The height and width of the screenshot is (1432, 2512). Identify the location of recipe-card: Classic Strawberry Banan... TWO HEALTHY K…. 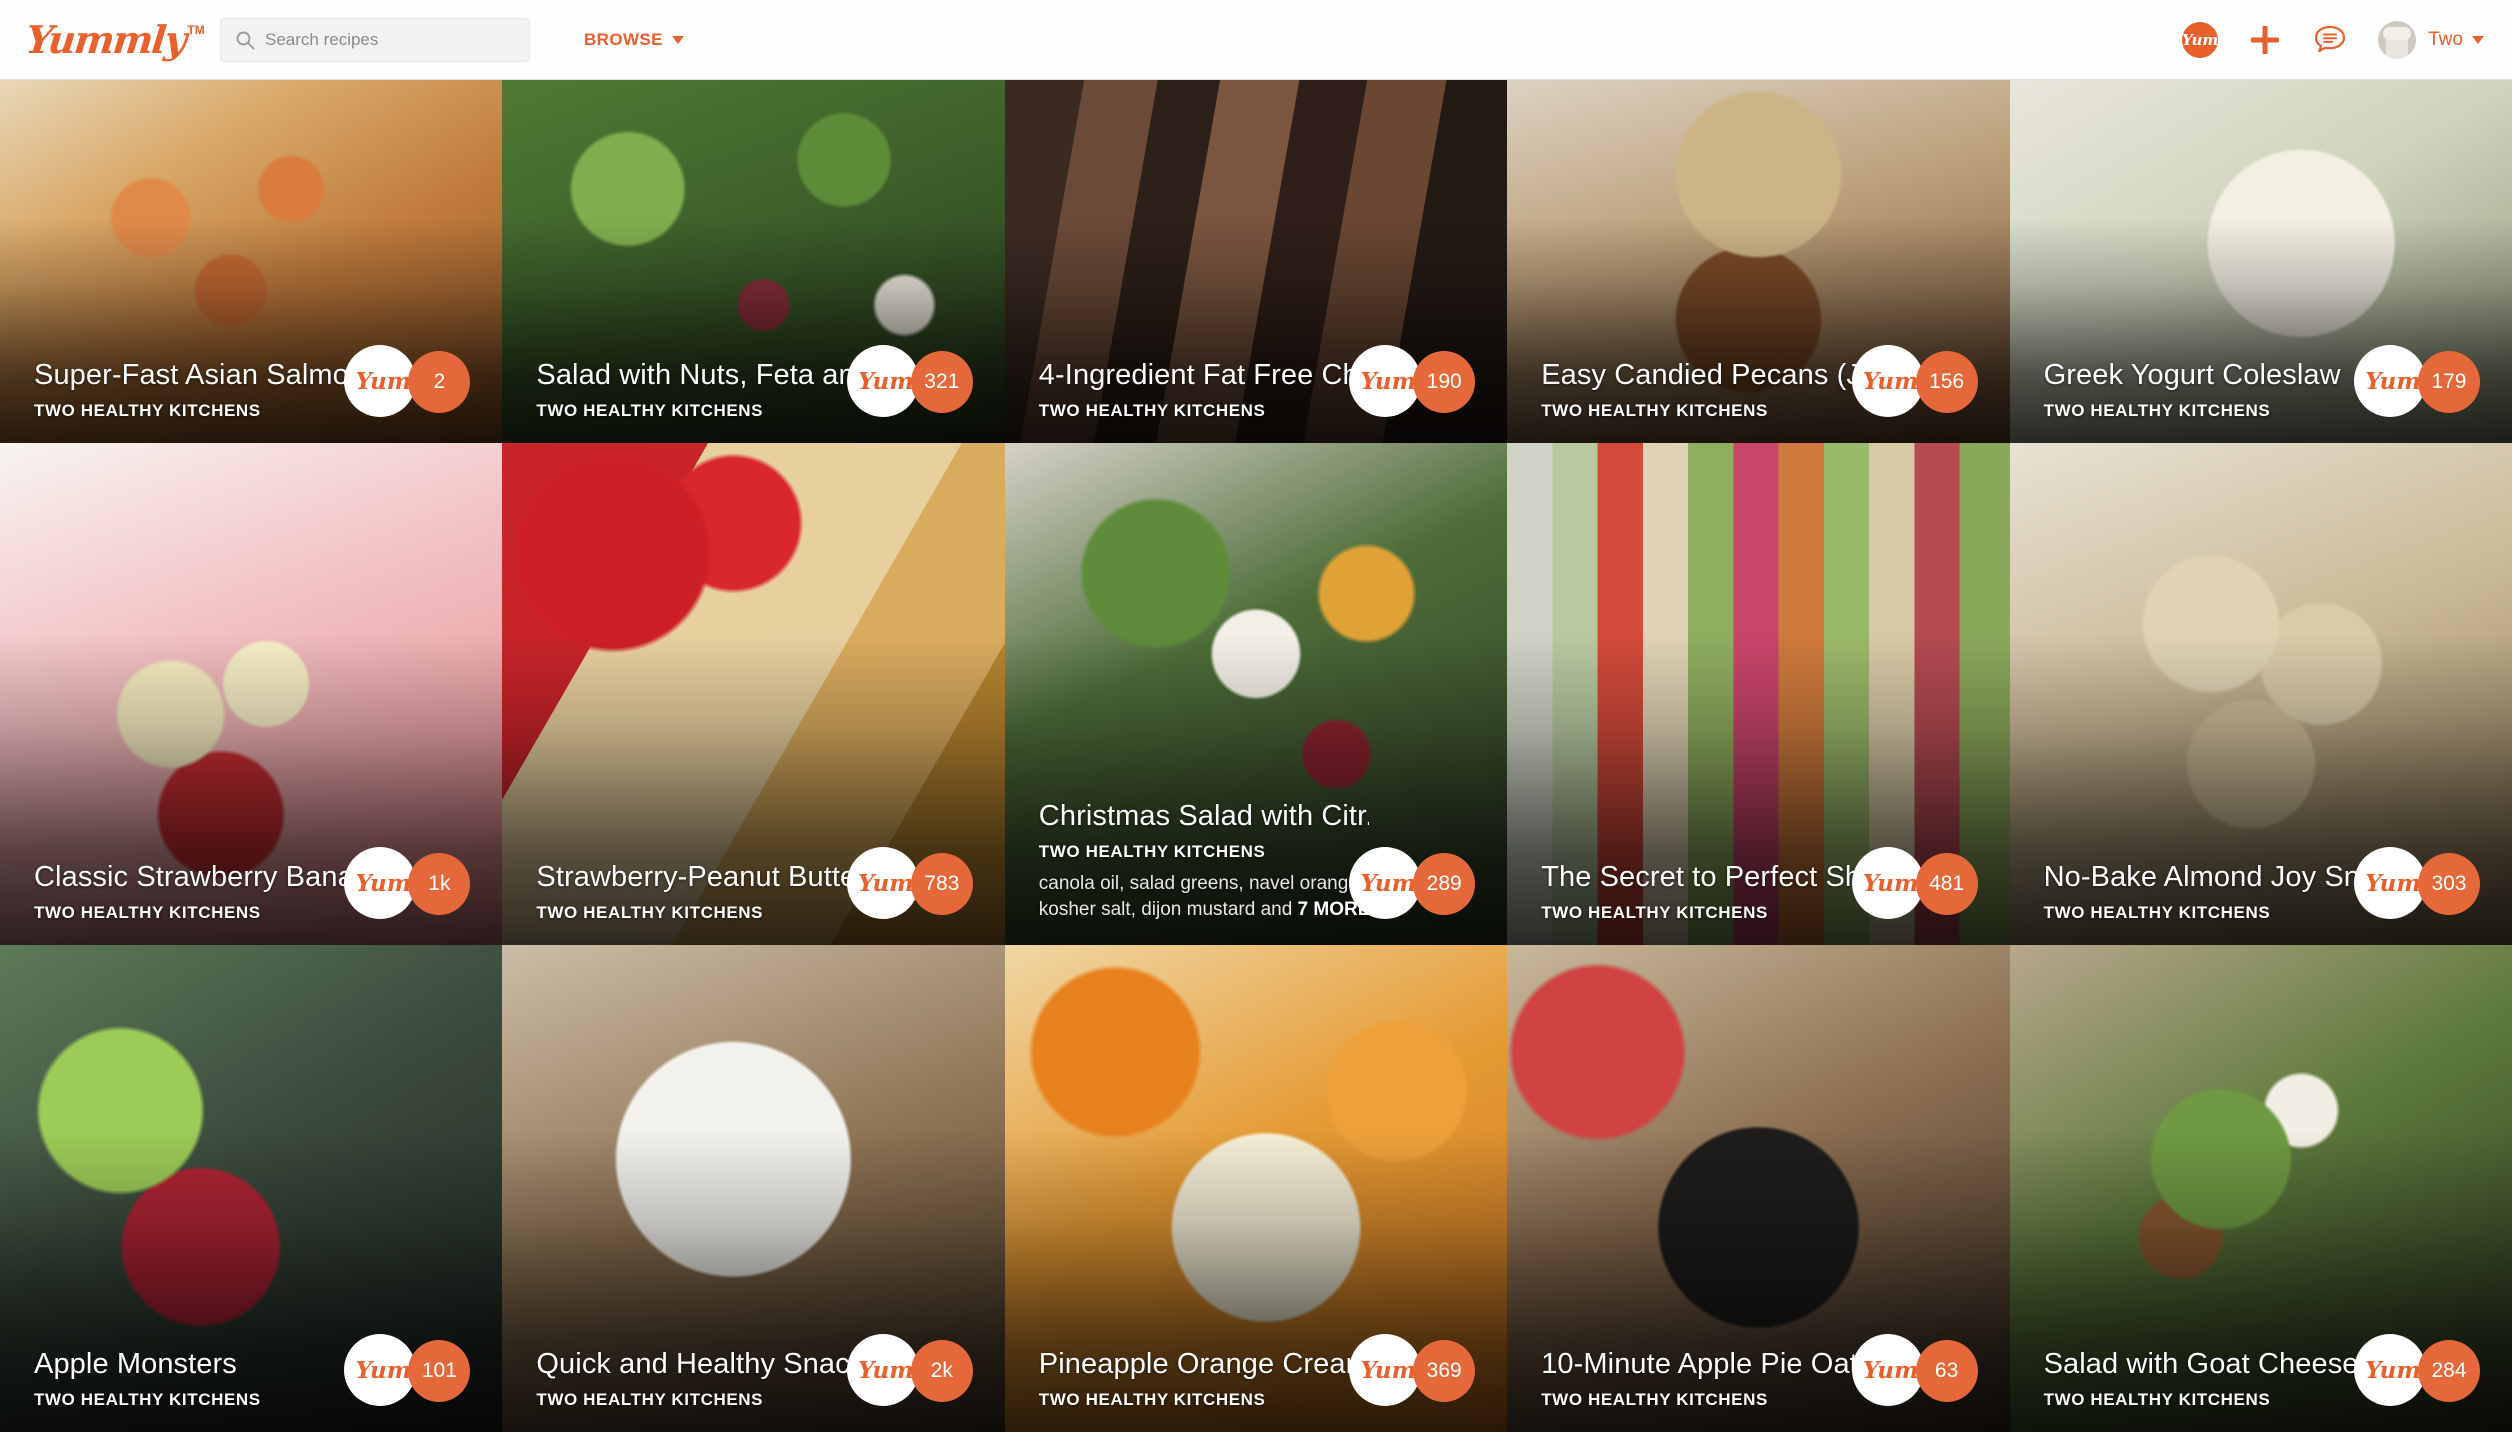
(251, 694).